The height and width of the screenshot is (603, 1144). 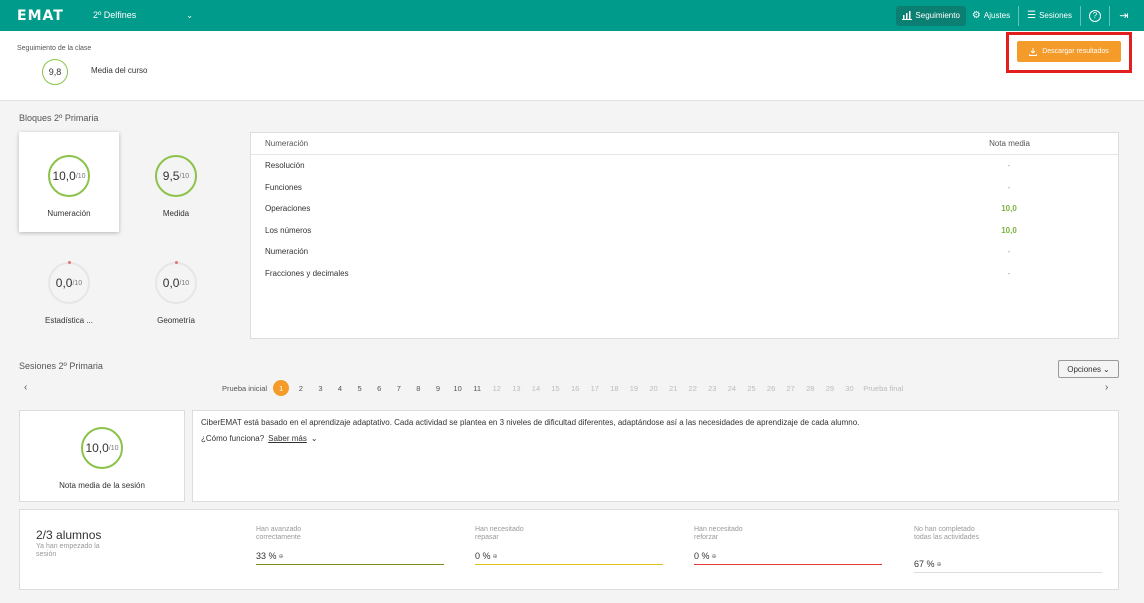 What do you see at coordinates (1009, 187) in the screenshot?
I see `row-value: -` at bounding box center [1009, 187].